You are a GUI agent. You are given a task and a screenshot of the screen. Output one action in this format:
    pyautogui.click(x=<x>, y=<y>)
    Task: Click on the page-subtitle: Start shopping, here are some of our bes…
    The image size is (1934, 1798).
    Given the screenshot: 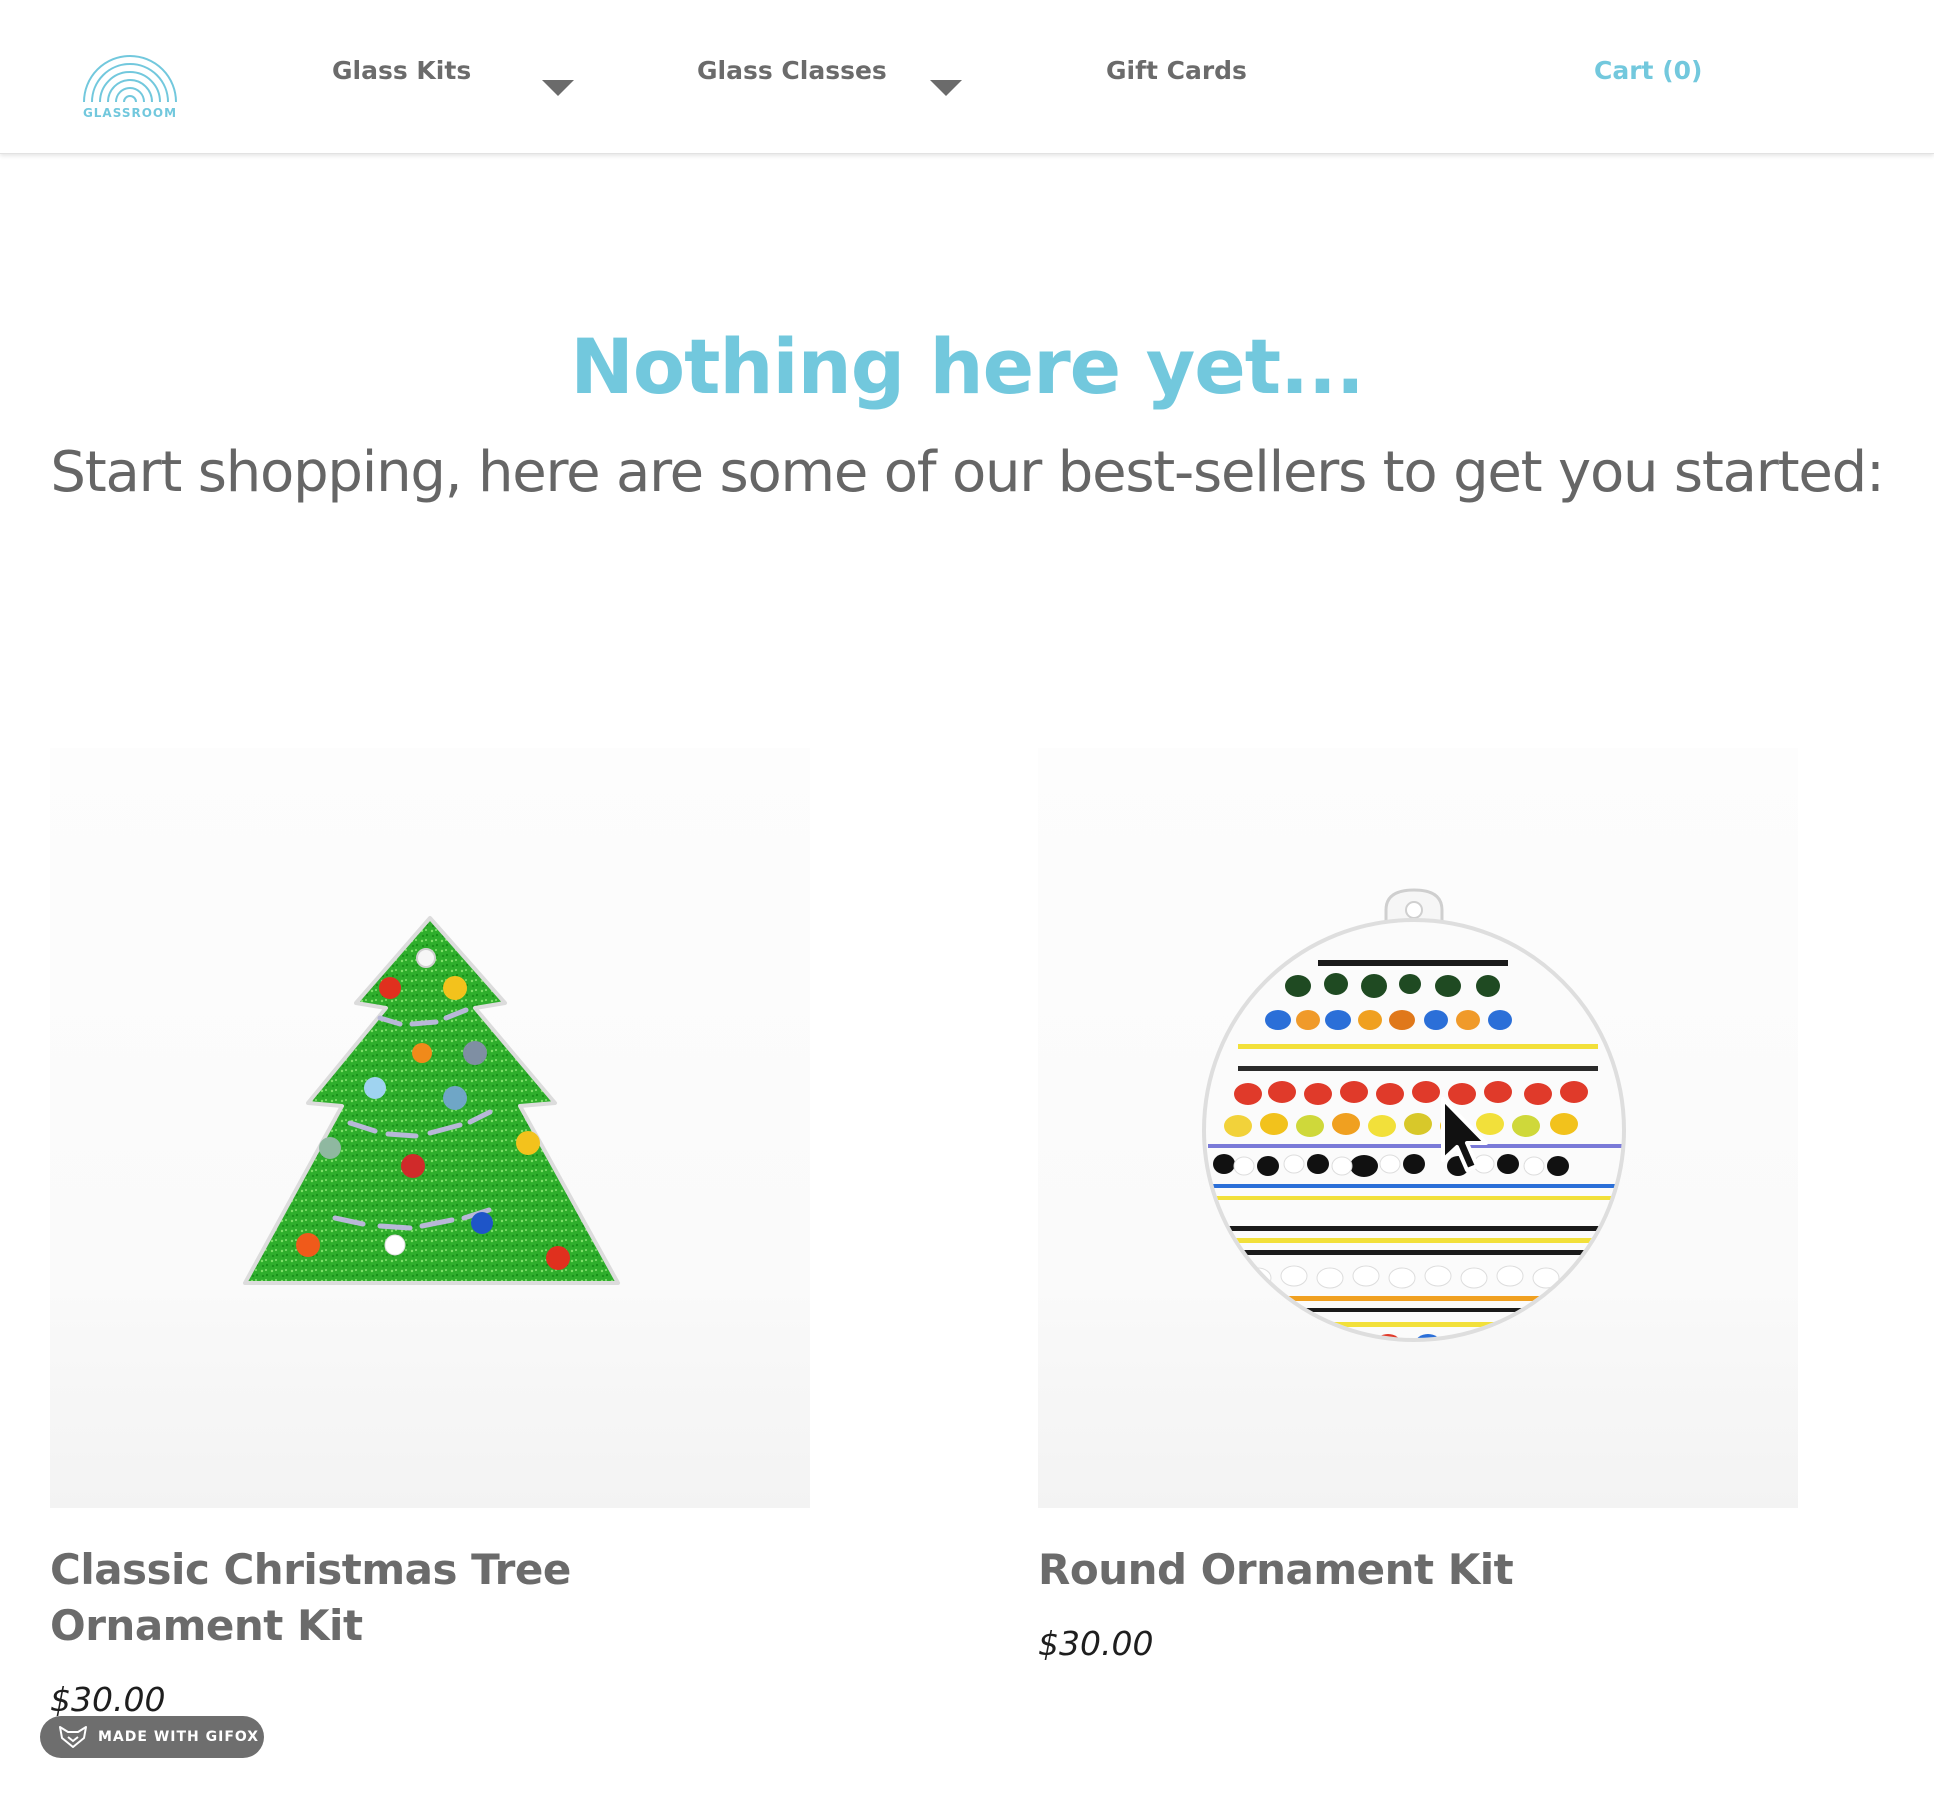 What is the action you would take?
    pyautogui.click(x=967, y=472)
    